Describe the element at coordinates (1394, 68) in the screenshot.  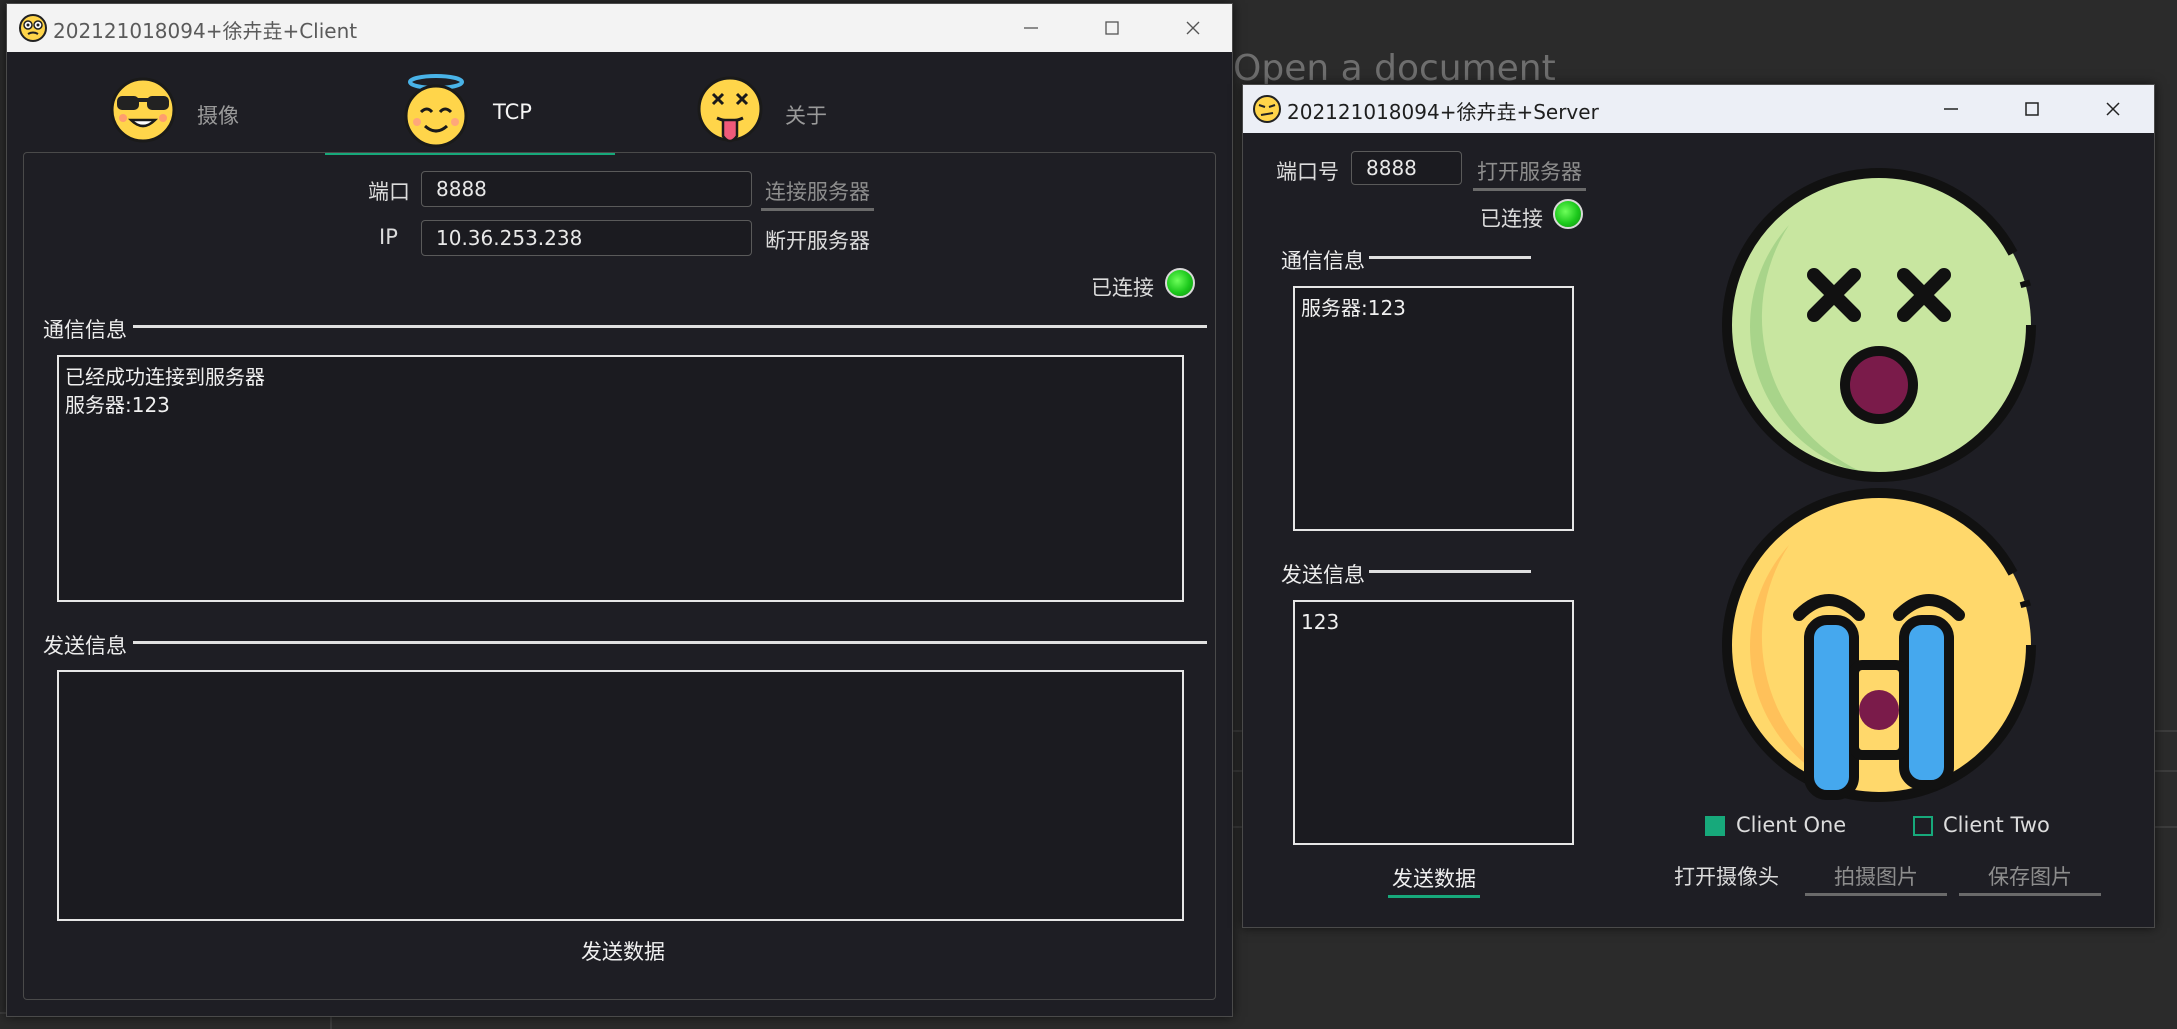
I see `background-heading: Open a document` at that location.